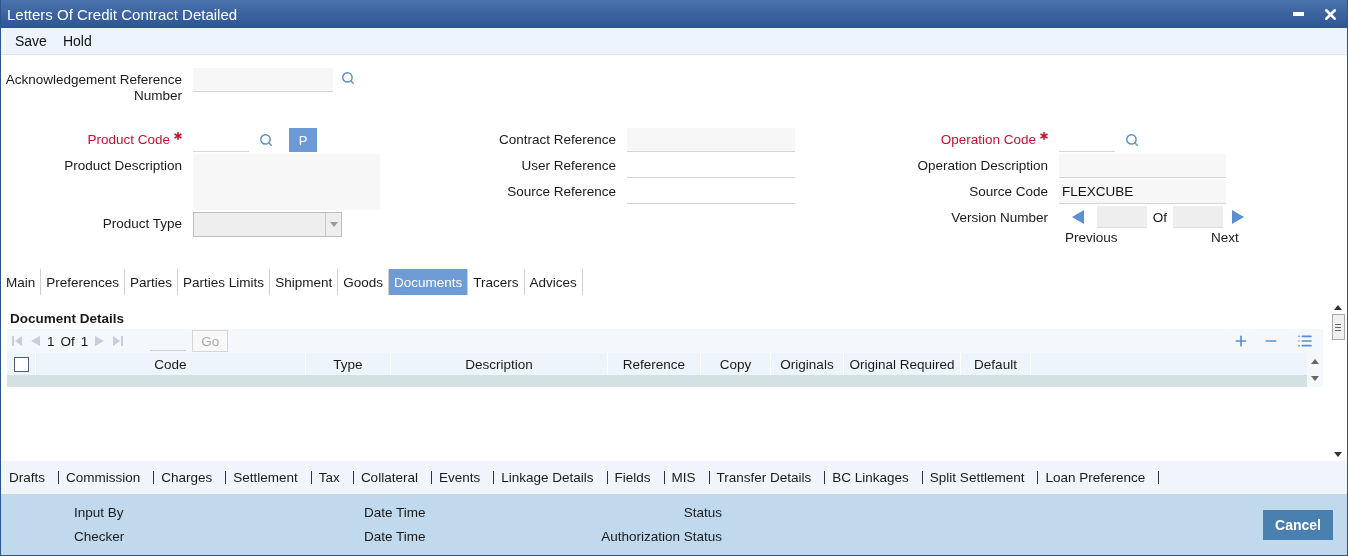 The image size is (1348, 556). Describe the element at coordinates (67, 341) in the screenshot. I see `page-of-label: Of` at that location.